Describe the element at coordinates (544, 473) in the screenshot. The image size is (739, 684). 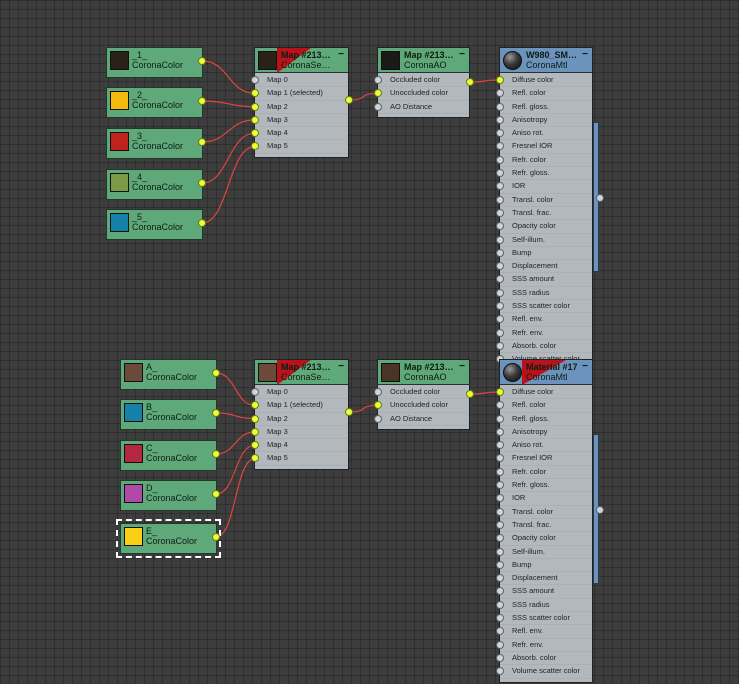
I see `slot-refr-color: Refr. color` at that location.